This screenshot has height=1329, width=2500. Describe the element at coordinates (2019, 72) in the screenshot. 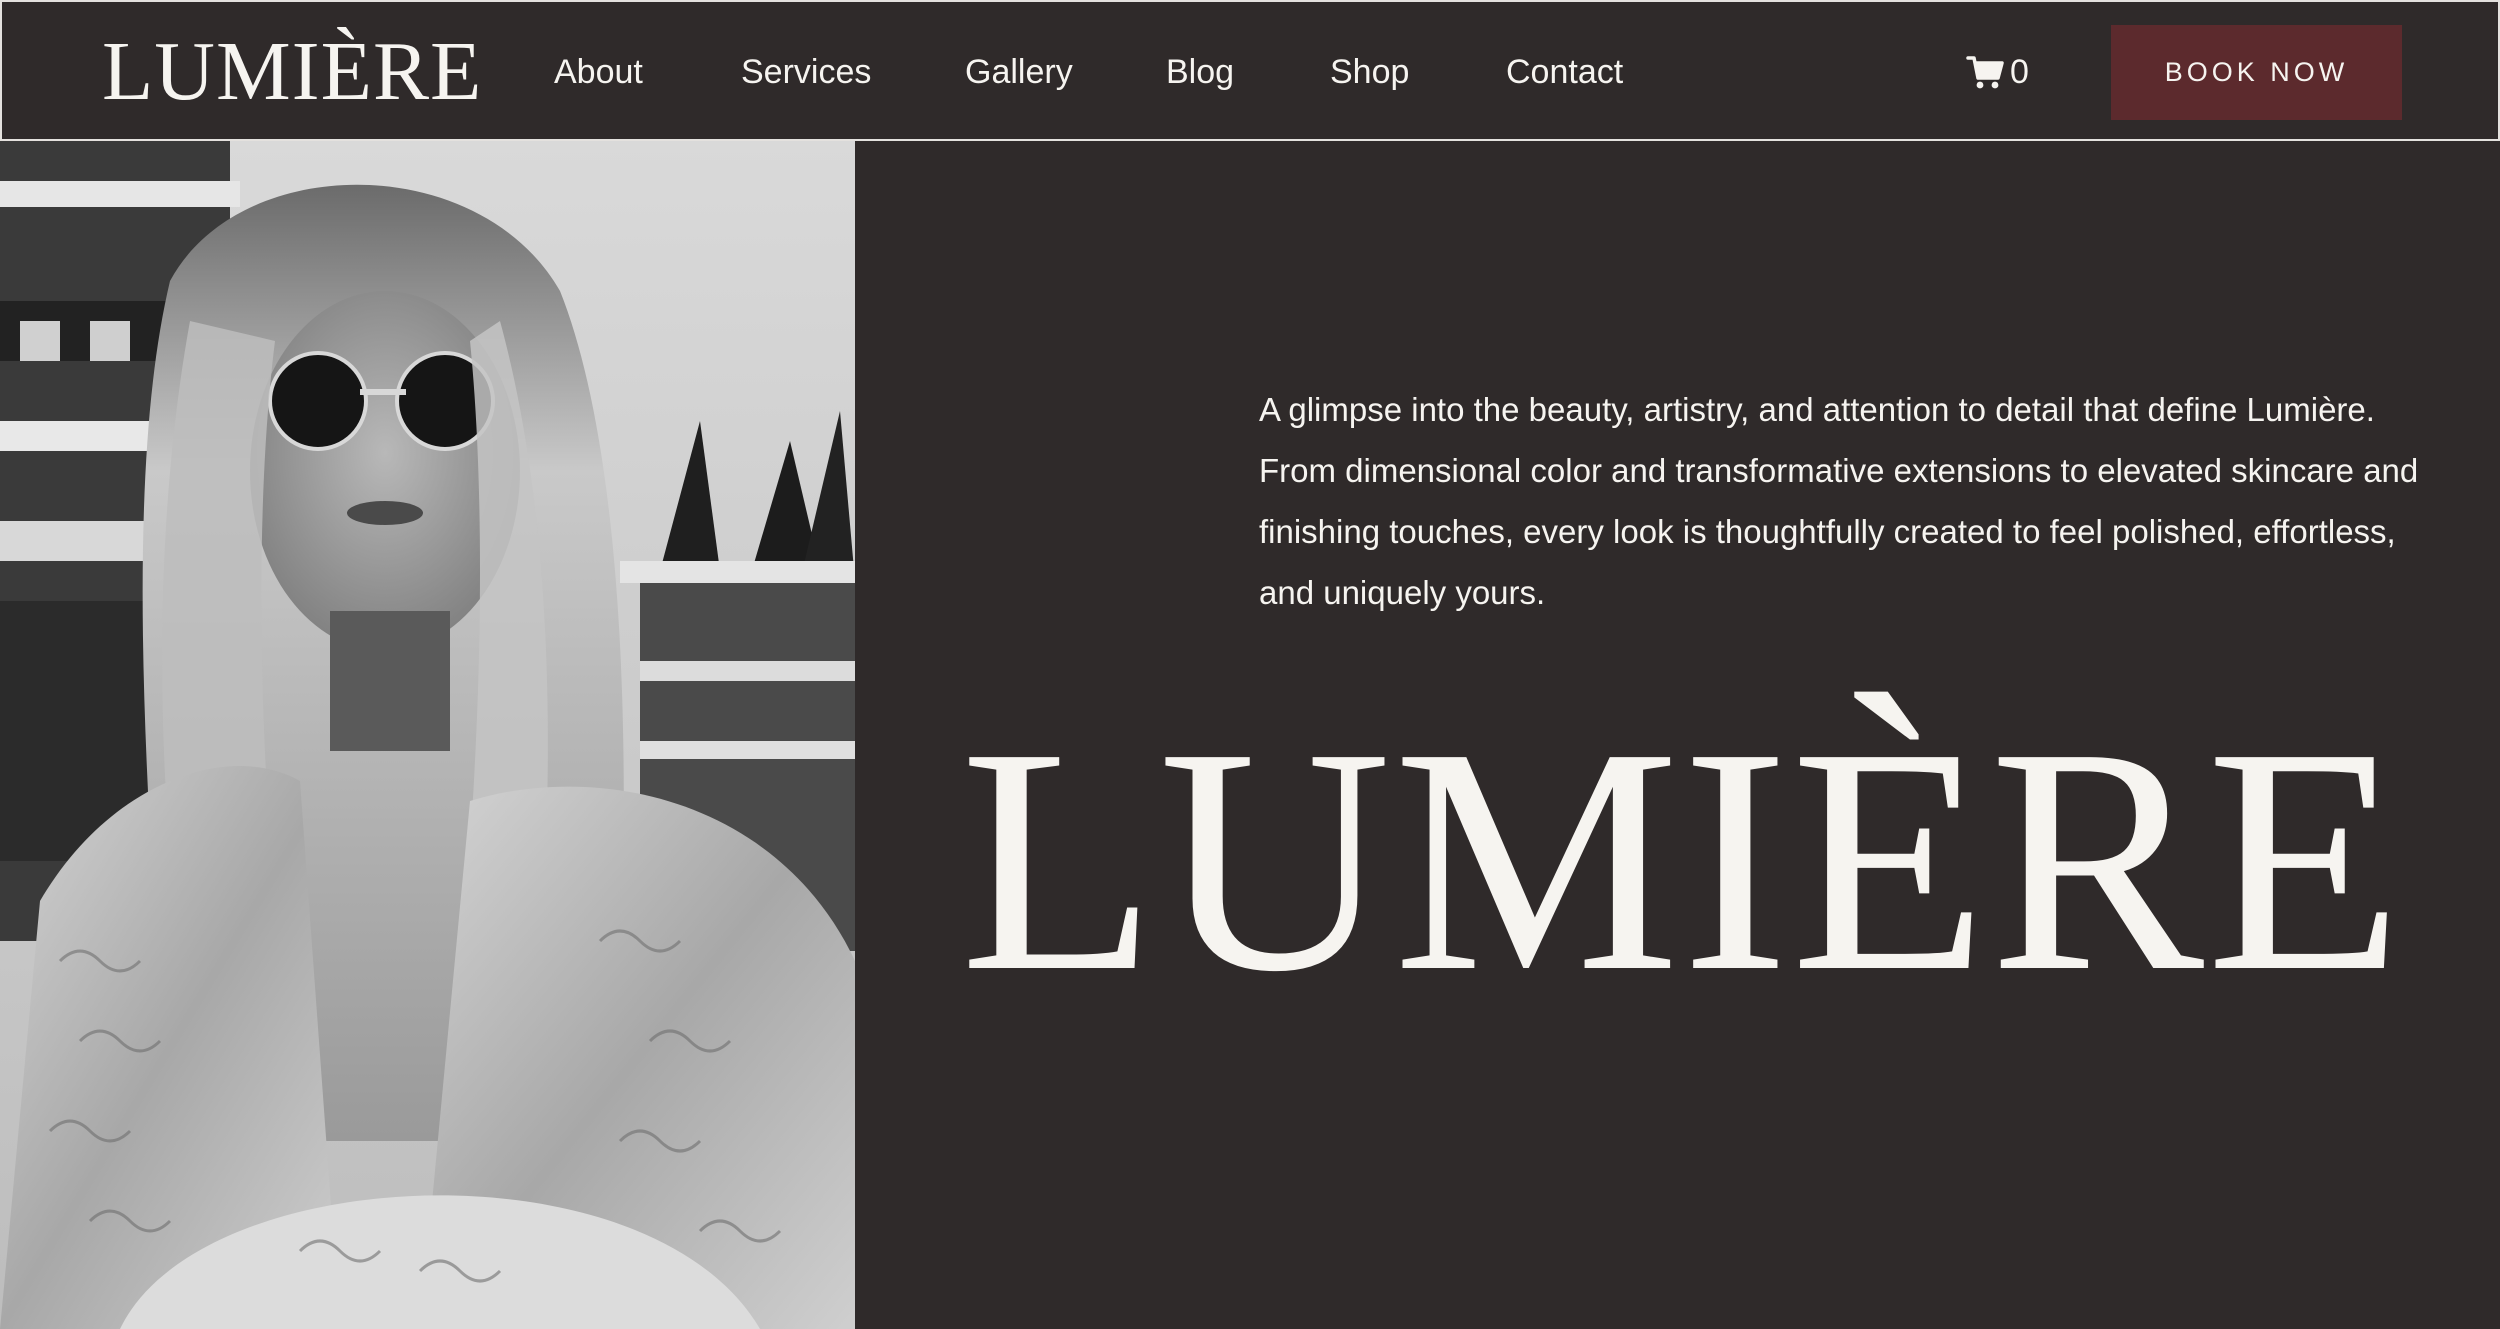

I see `cart-count: 0` at that location.